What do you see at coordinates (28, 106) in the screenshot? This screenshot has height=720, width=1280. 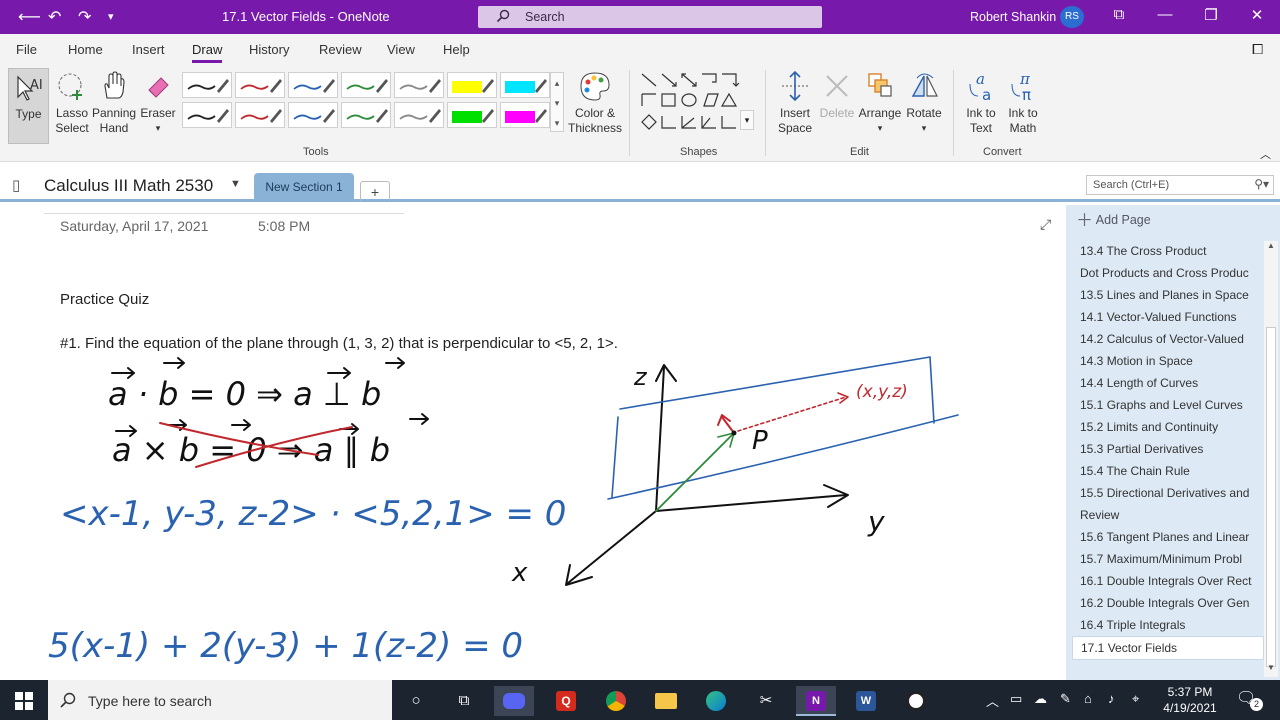 I see `type-button: AI Type` at bounding box center [28, 106].